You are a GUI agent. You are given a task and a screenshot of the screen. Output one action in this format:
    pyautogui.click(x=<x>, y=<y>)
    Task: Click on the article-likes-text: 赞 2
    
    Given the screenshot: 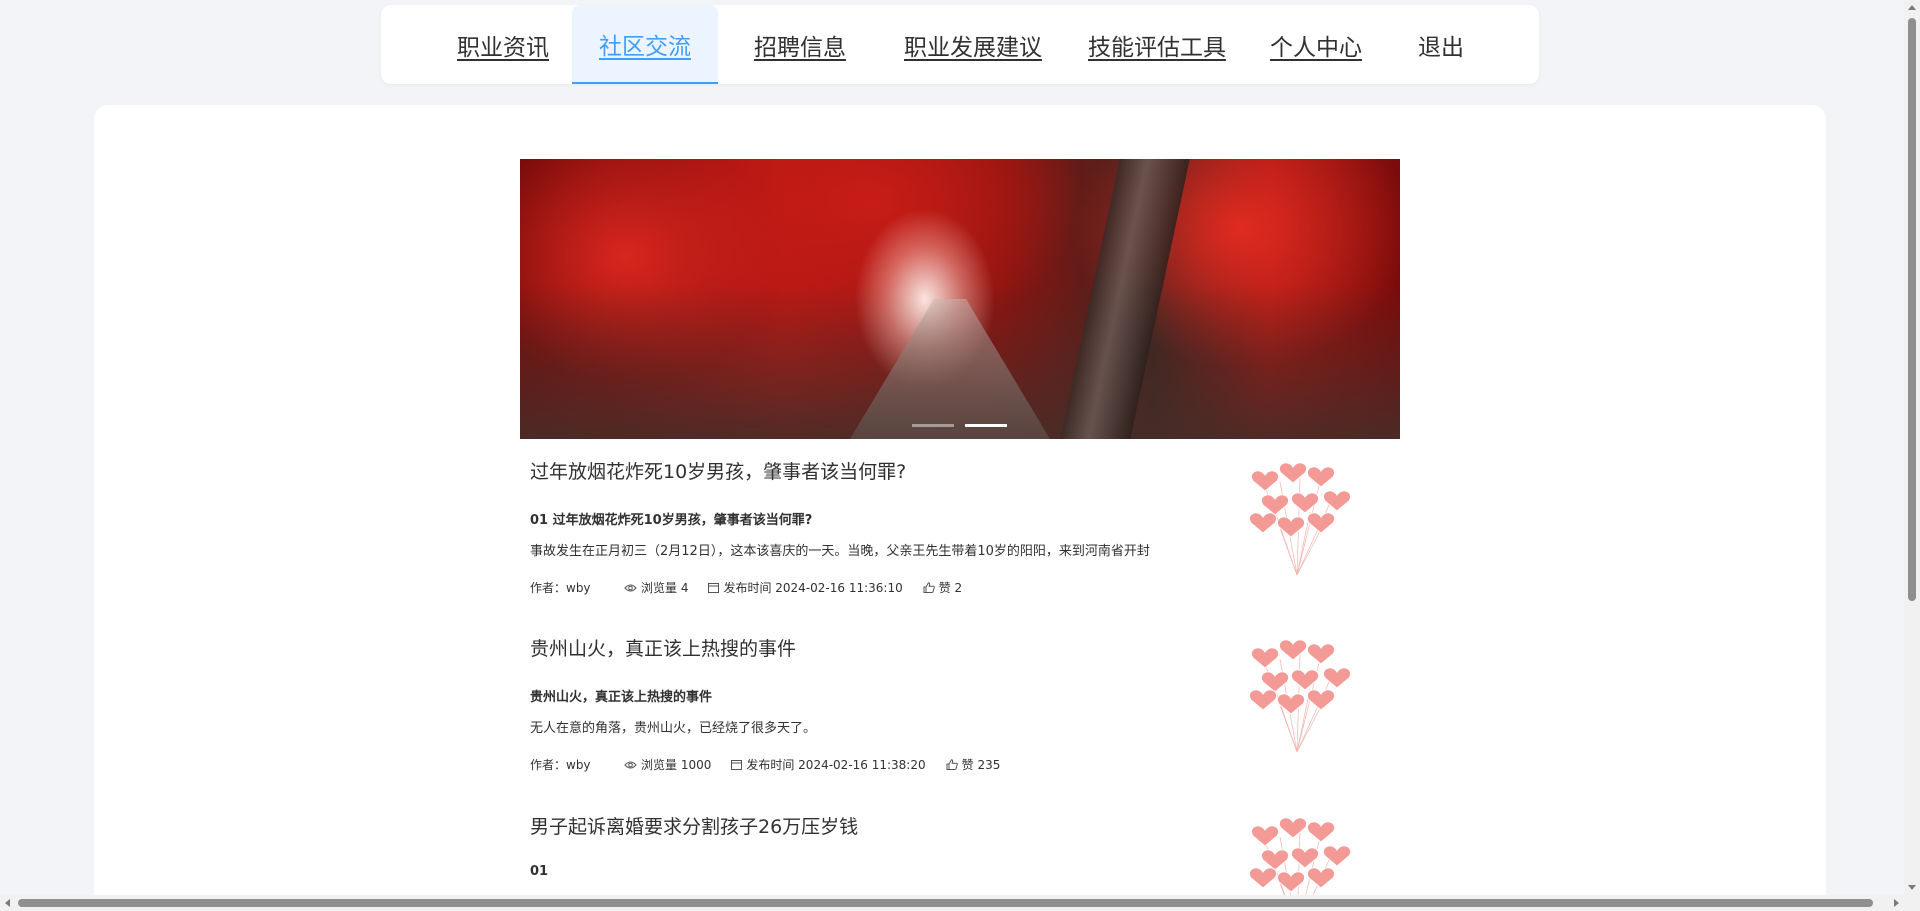 What is the action you would take?
    pyautogui.click(x=950, y=588)
    